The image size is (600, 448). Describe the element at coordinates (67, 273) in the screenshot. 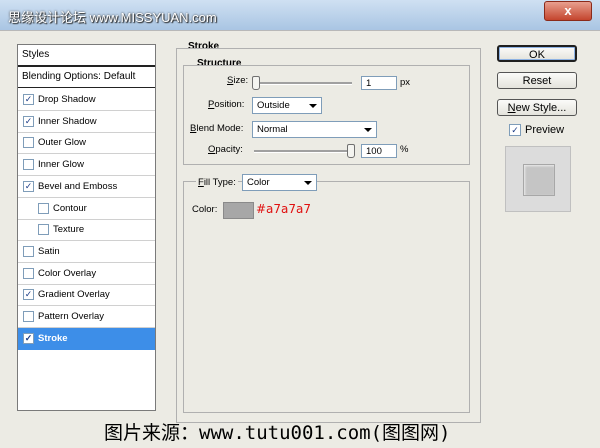

I see `style-item-label: Color Overlay` at that location.